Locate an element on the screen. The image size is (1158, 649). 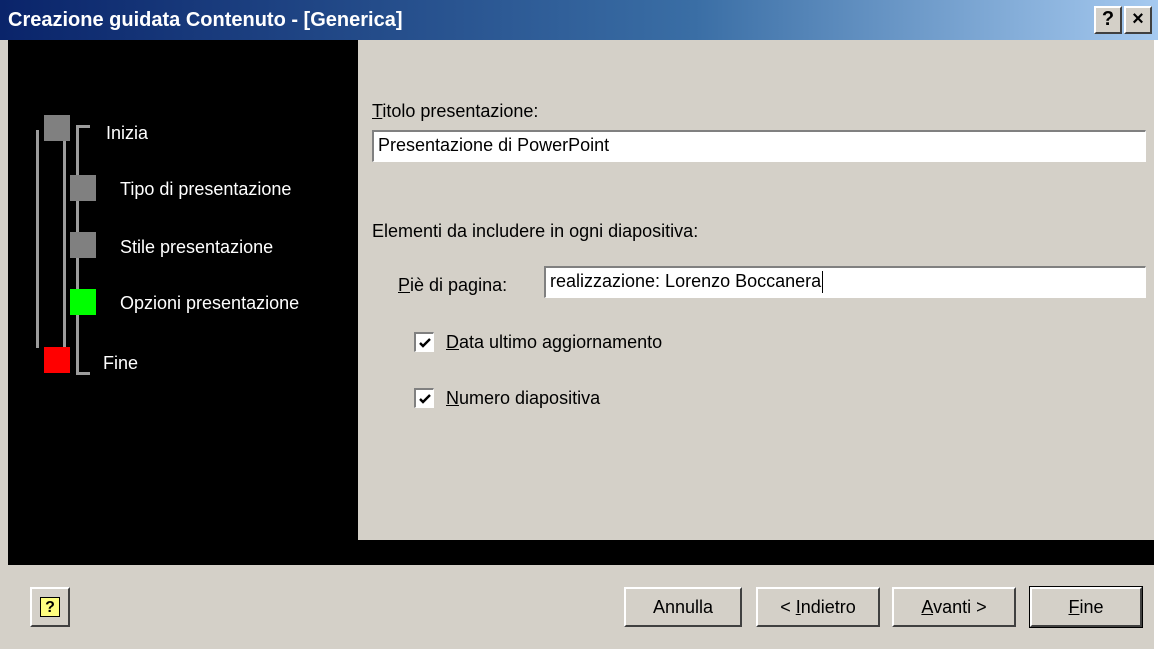
step-marker-inizia is located at coordinates (57, 128).